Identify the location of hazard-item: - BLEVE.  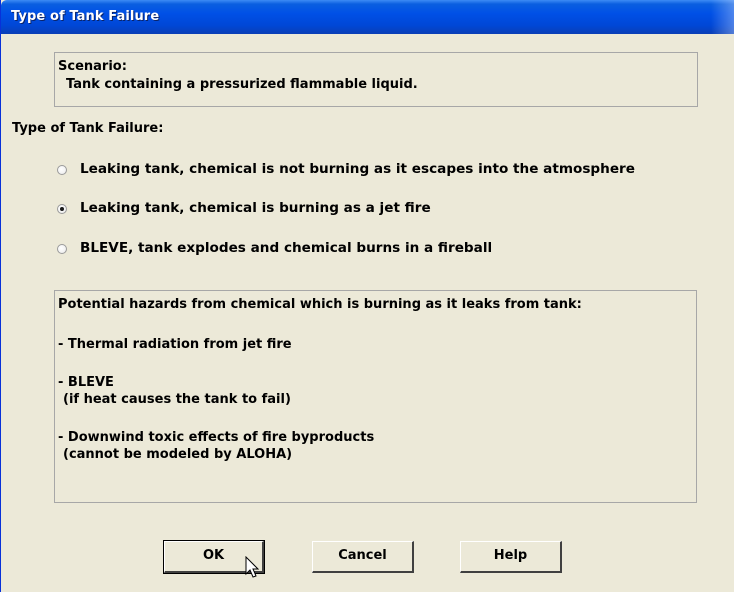
(86, 382).